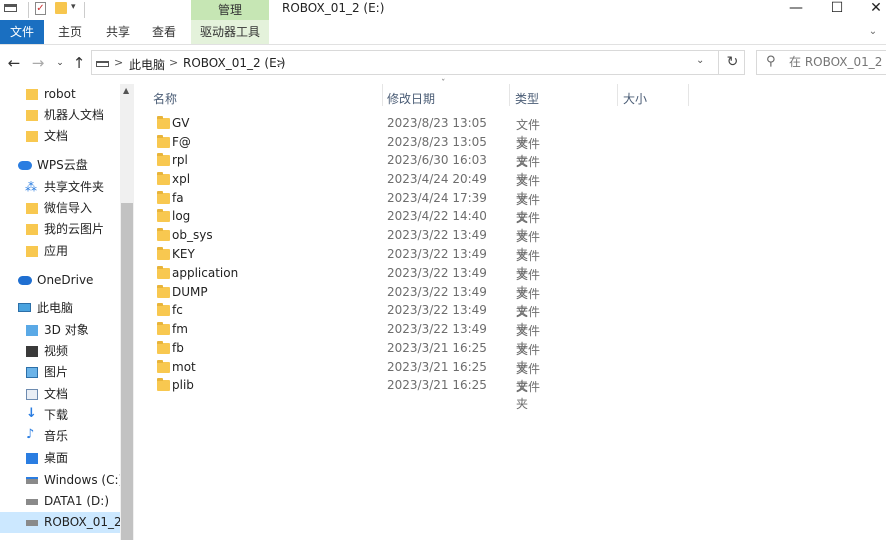  I want to click on properties-icon: ✓, so click(40, 8).